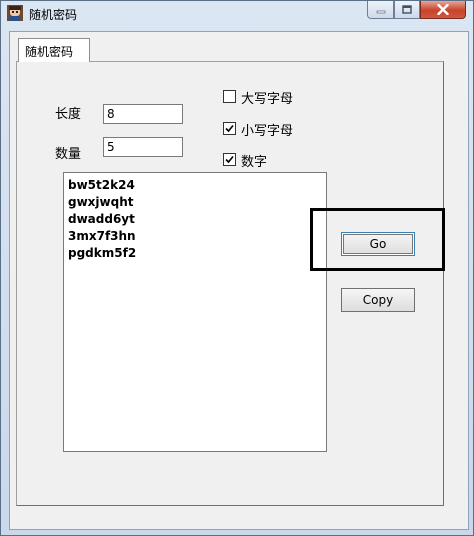  What do you see at coordinates (143, 147) in the screenshot?
I see `count-input` at bounding box center [143, 147].